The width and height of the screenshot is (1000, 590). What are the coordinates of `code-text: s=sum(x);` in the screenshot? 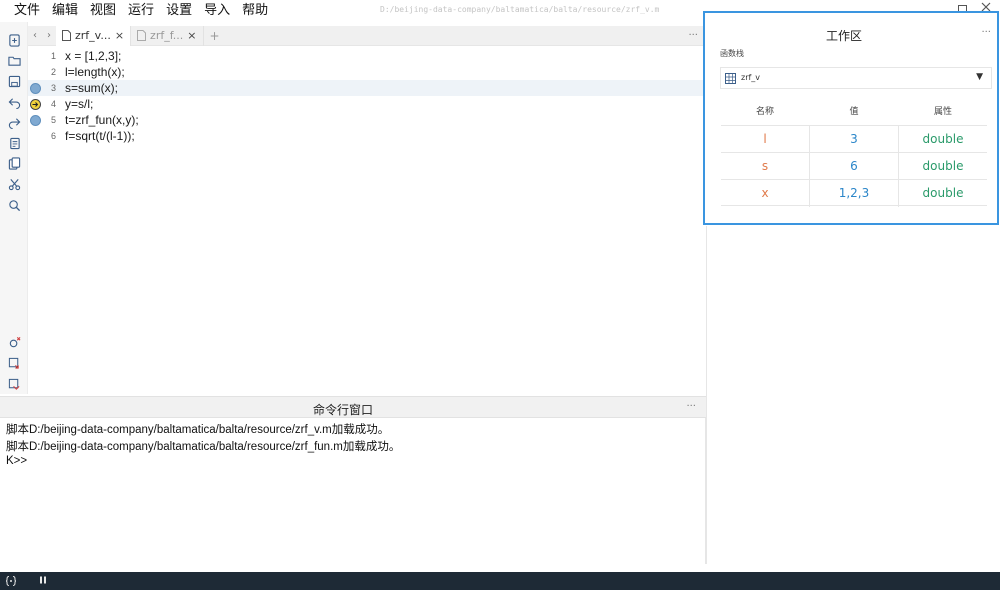 It's located at (92, 88).